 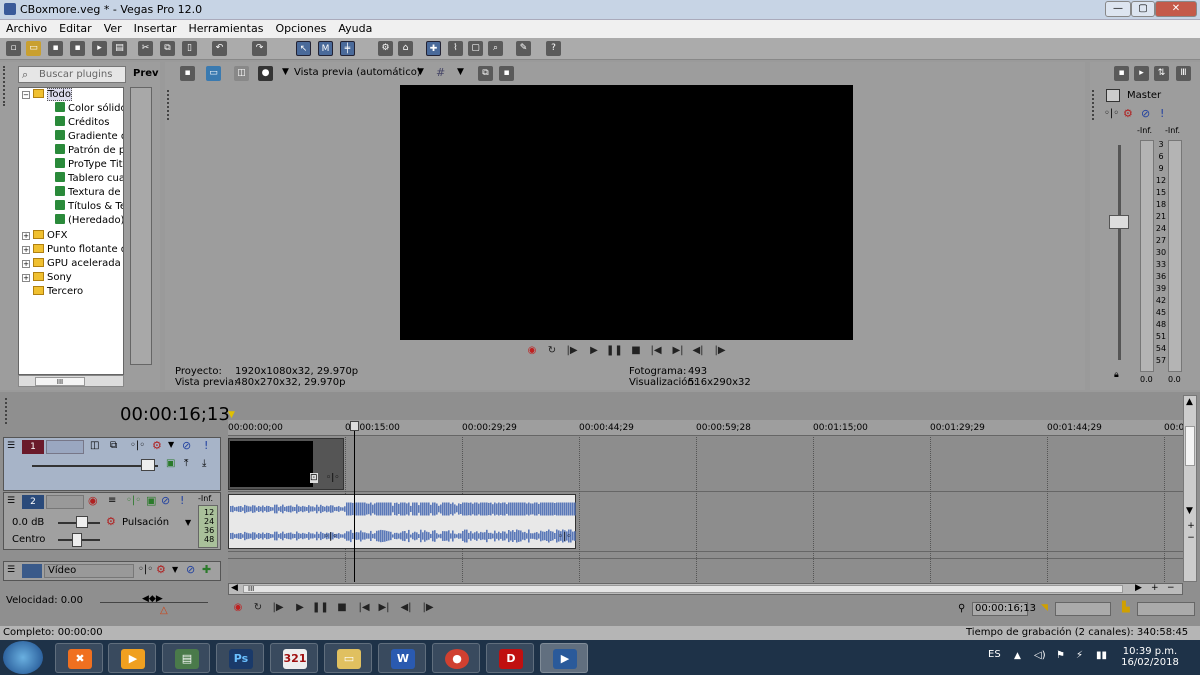 I want to click on menu-insertar: Insertar, so click(x=155, y=27).